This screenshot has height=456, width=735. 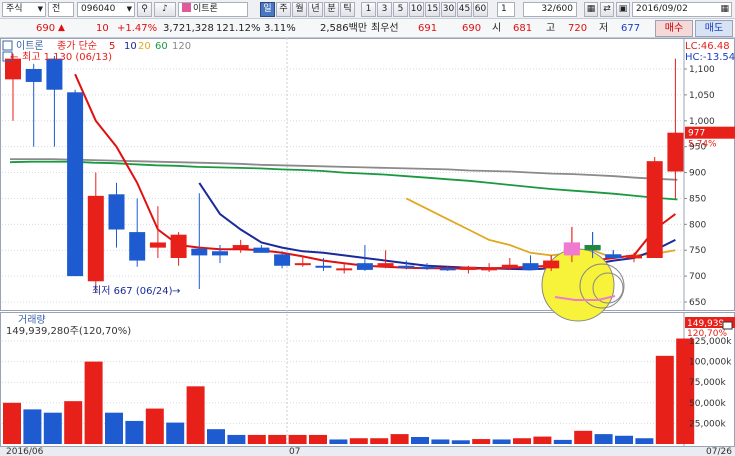 I want to click on grid-button: ▦, so click(x=591, y=9).